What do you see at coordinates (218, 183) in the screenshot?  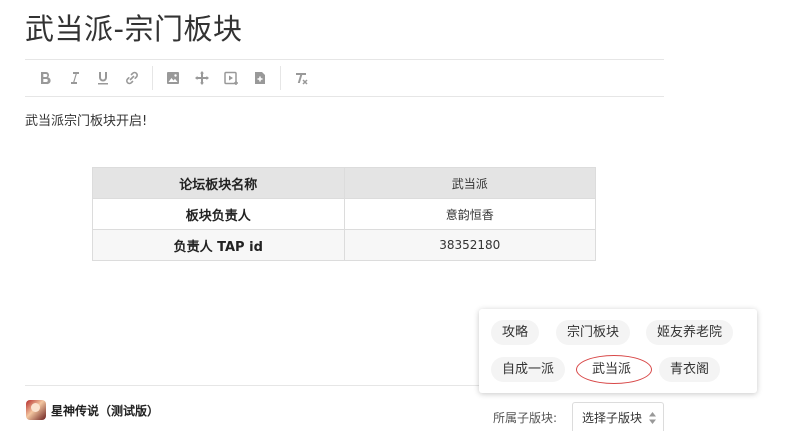 I see `table-cell-key: 论坛板块名称` at bounding box center [218, 183].